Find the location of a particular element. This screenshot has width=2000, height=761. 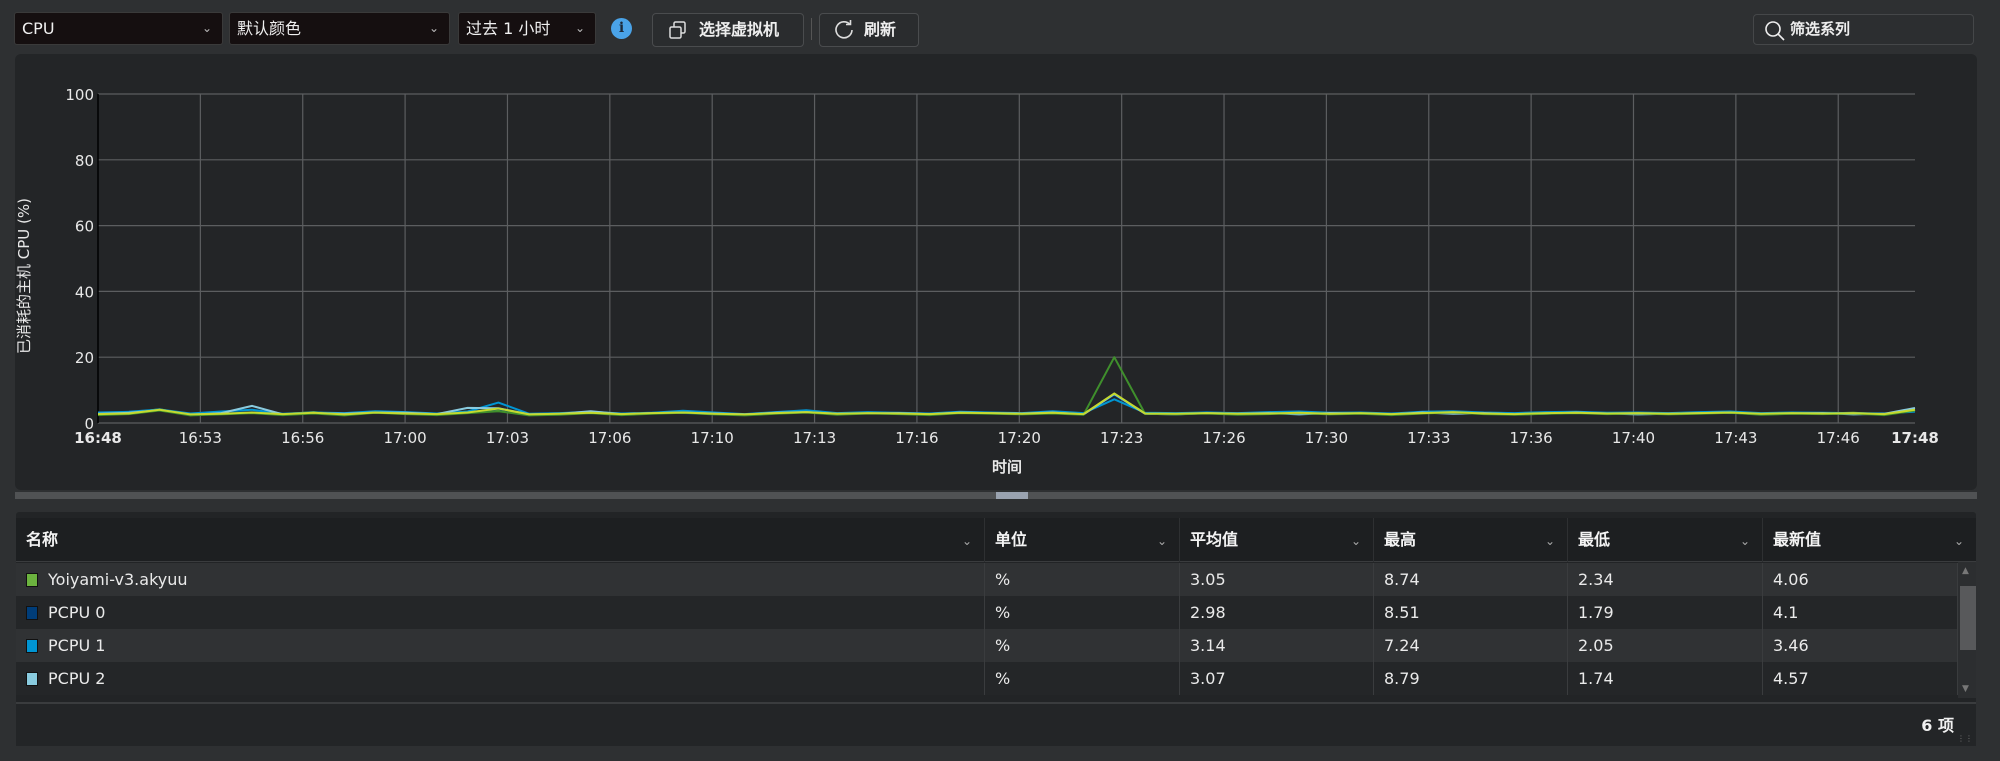

y-tick-label: 40 is located at coordinates (84, 292).